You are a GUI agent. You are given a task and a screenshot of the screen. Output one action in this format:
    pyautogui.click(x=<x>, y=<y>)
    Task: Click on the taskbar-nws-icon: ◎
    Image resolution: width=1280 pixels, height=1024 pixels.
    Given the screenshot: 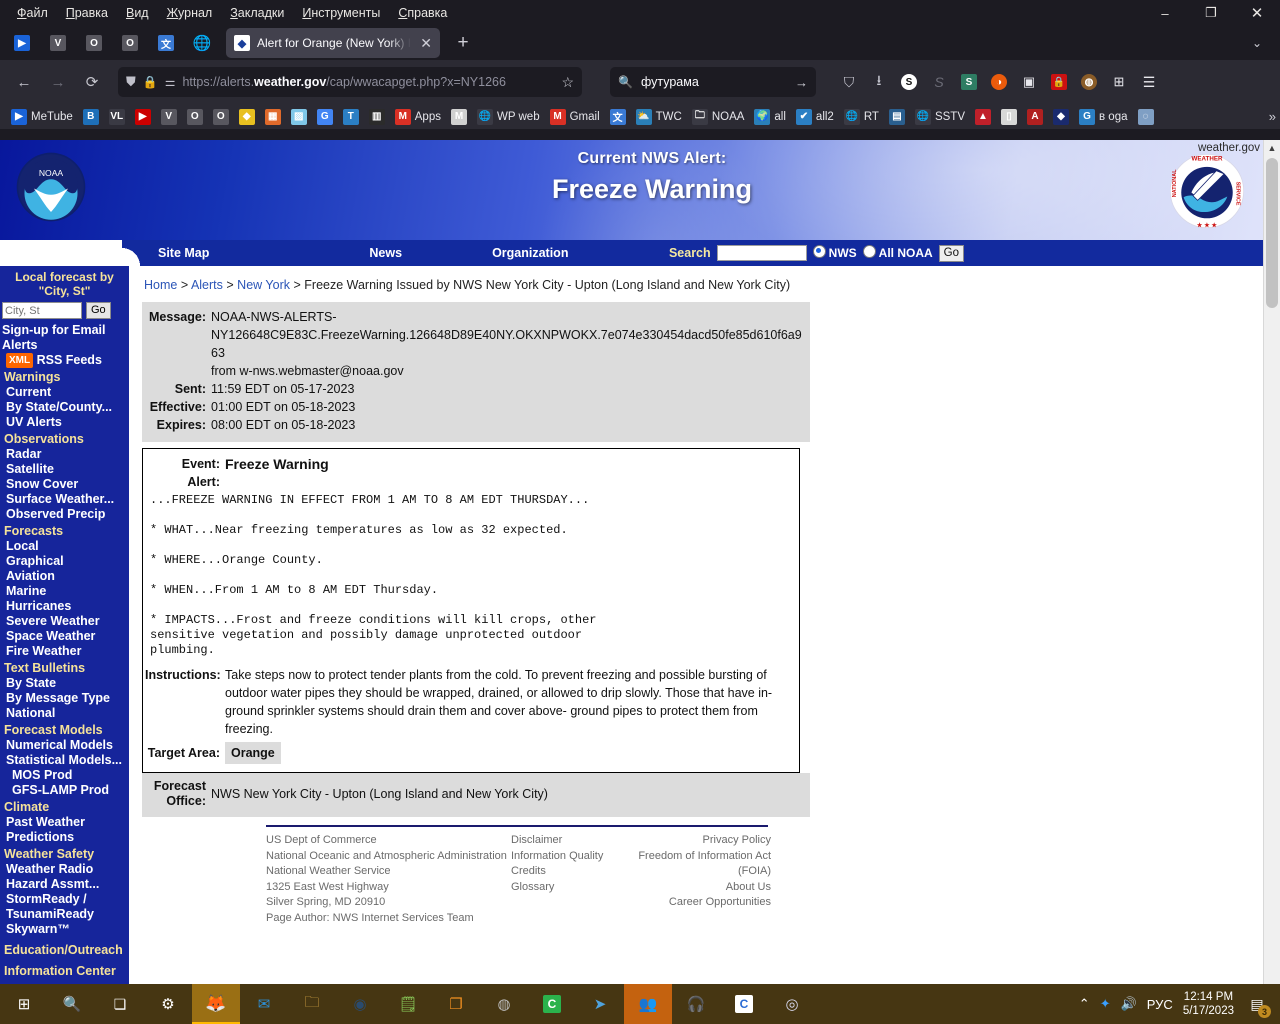 What is the action you would take?
    pyautogui.click(x=792, y=1004)
    